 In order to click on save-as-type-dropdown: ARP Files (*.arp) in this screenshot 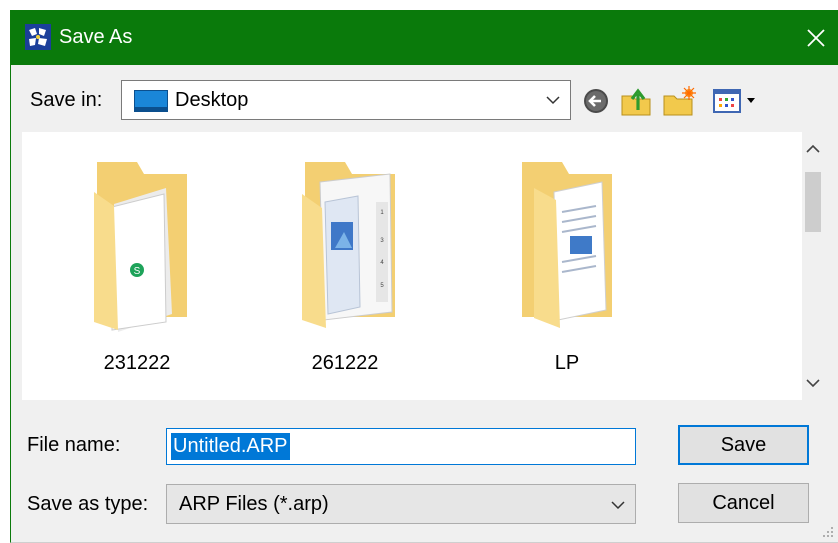, I will do `click(401, 504)`.